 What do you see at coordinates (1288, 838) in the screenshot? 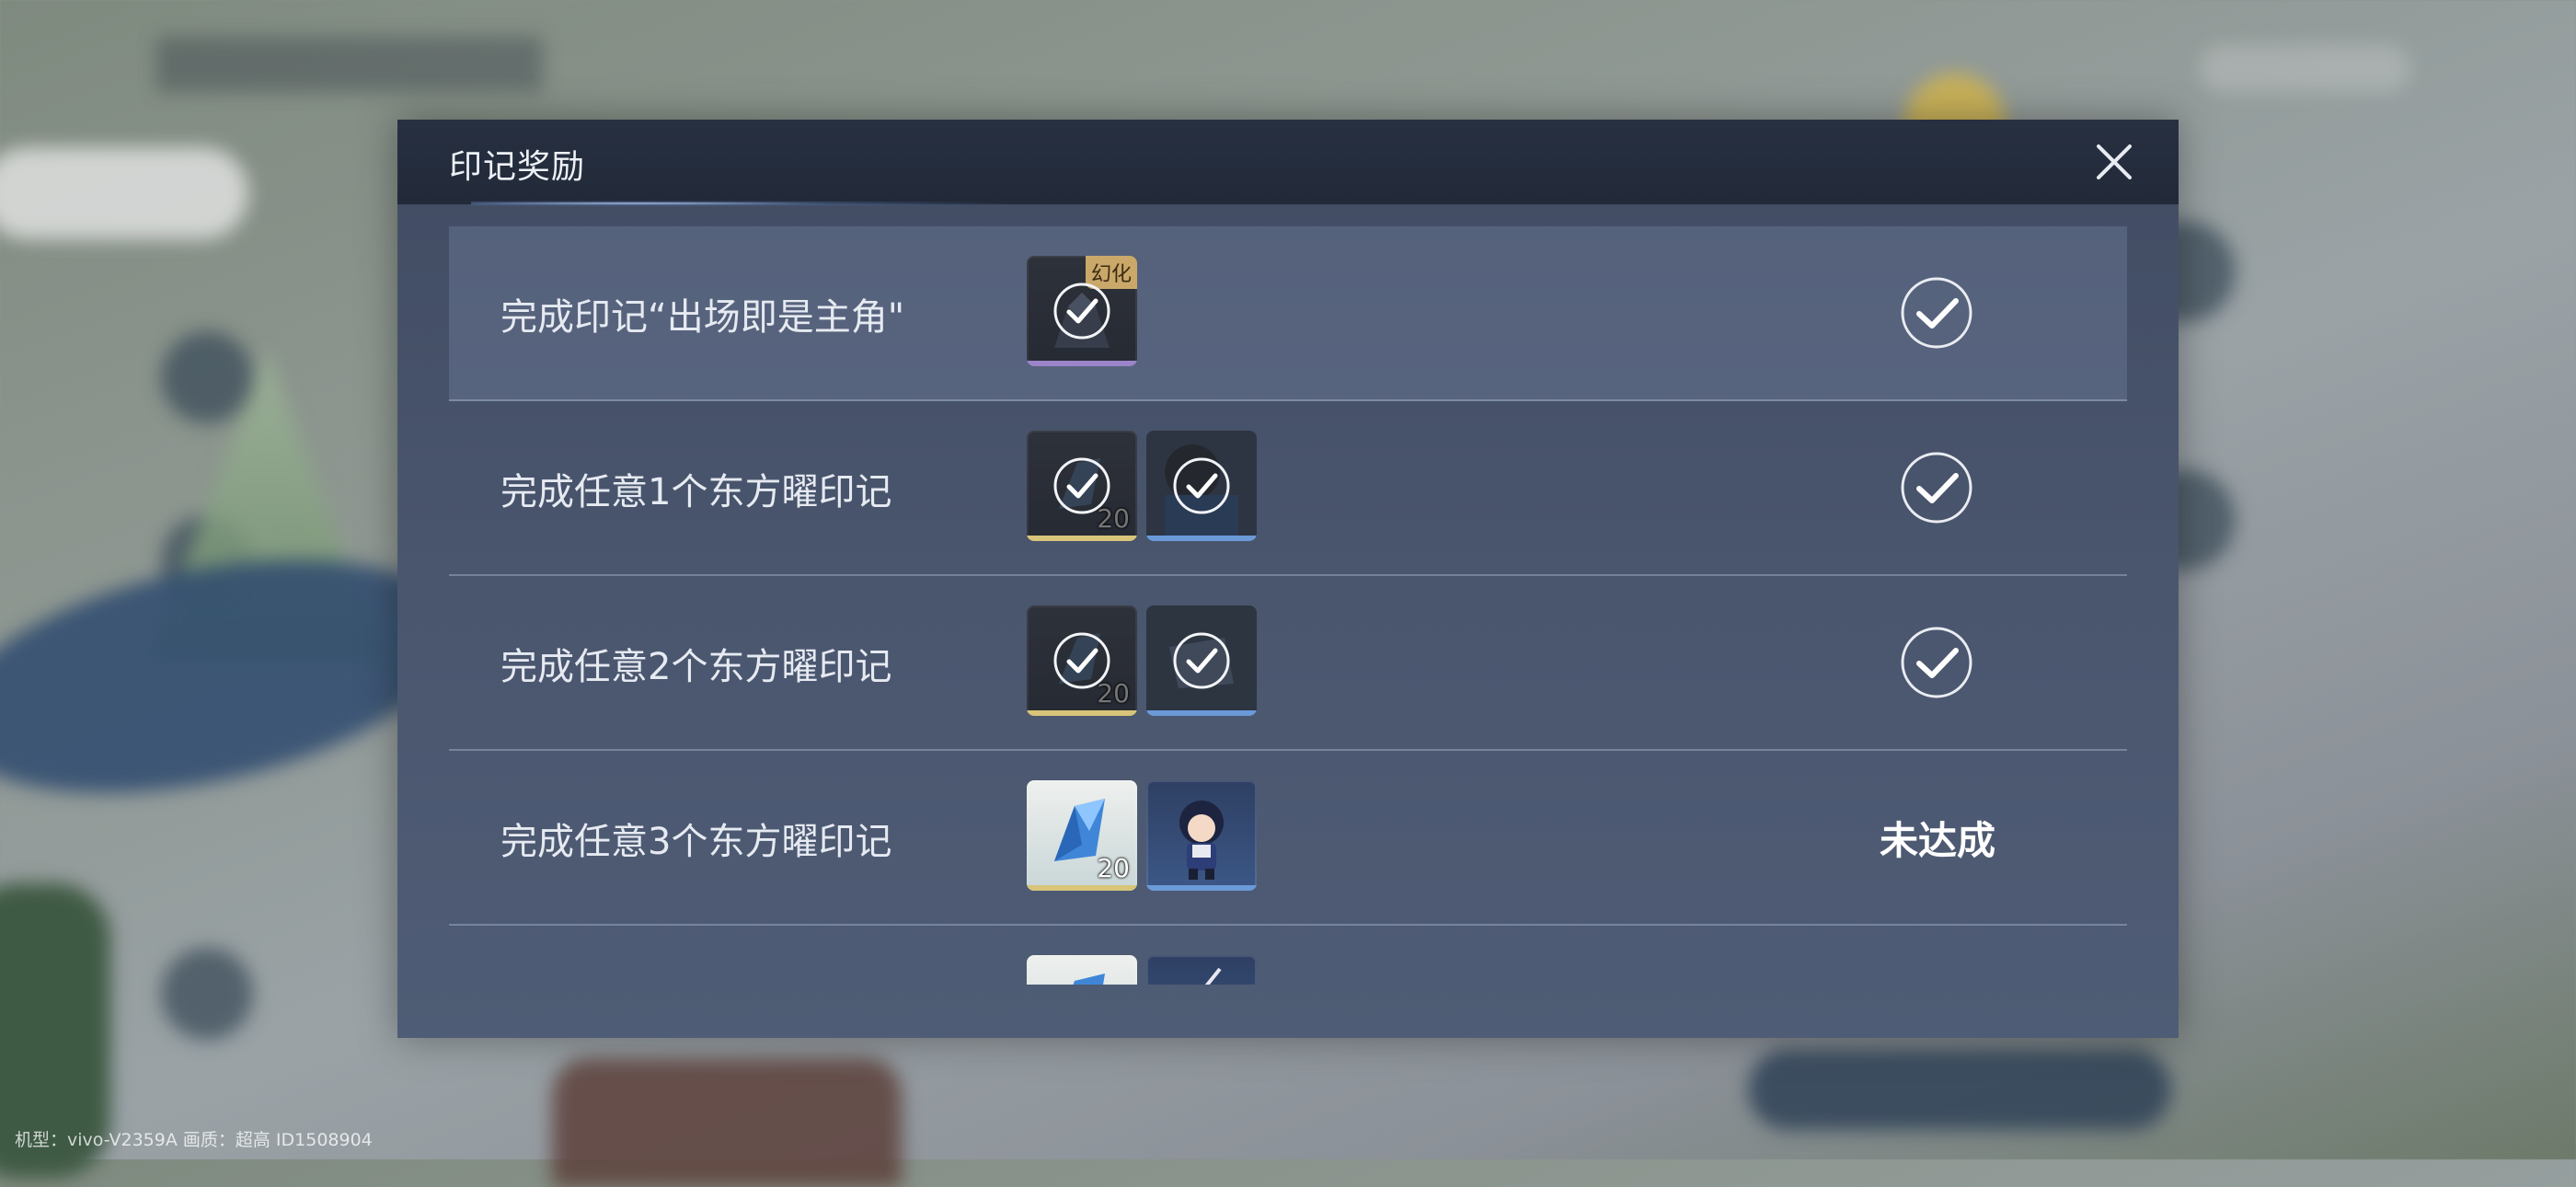
I see `reward-row: 完成任意3个东方曜印记 20 未达成` at bounding box center [1288, 838].